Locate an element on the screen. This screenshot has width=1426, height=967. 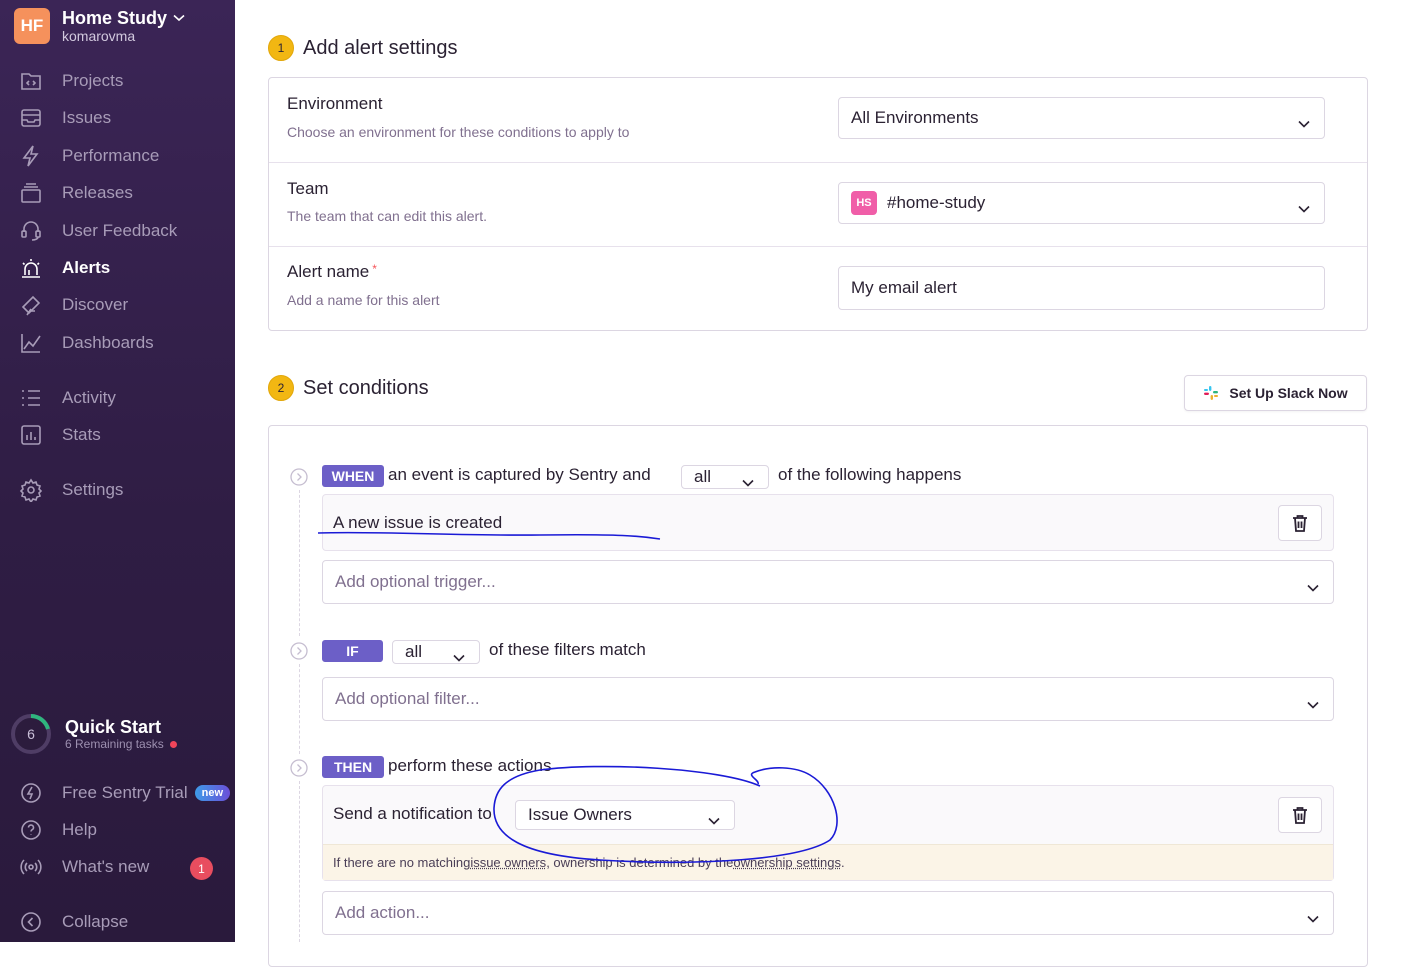
team-label: Team is located at coordinates (308, 189).